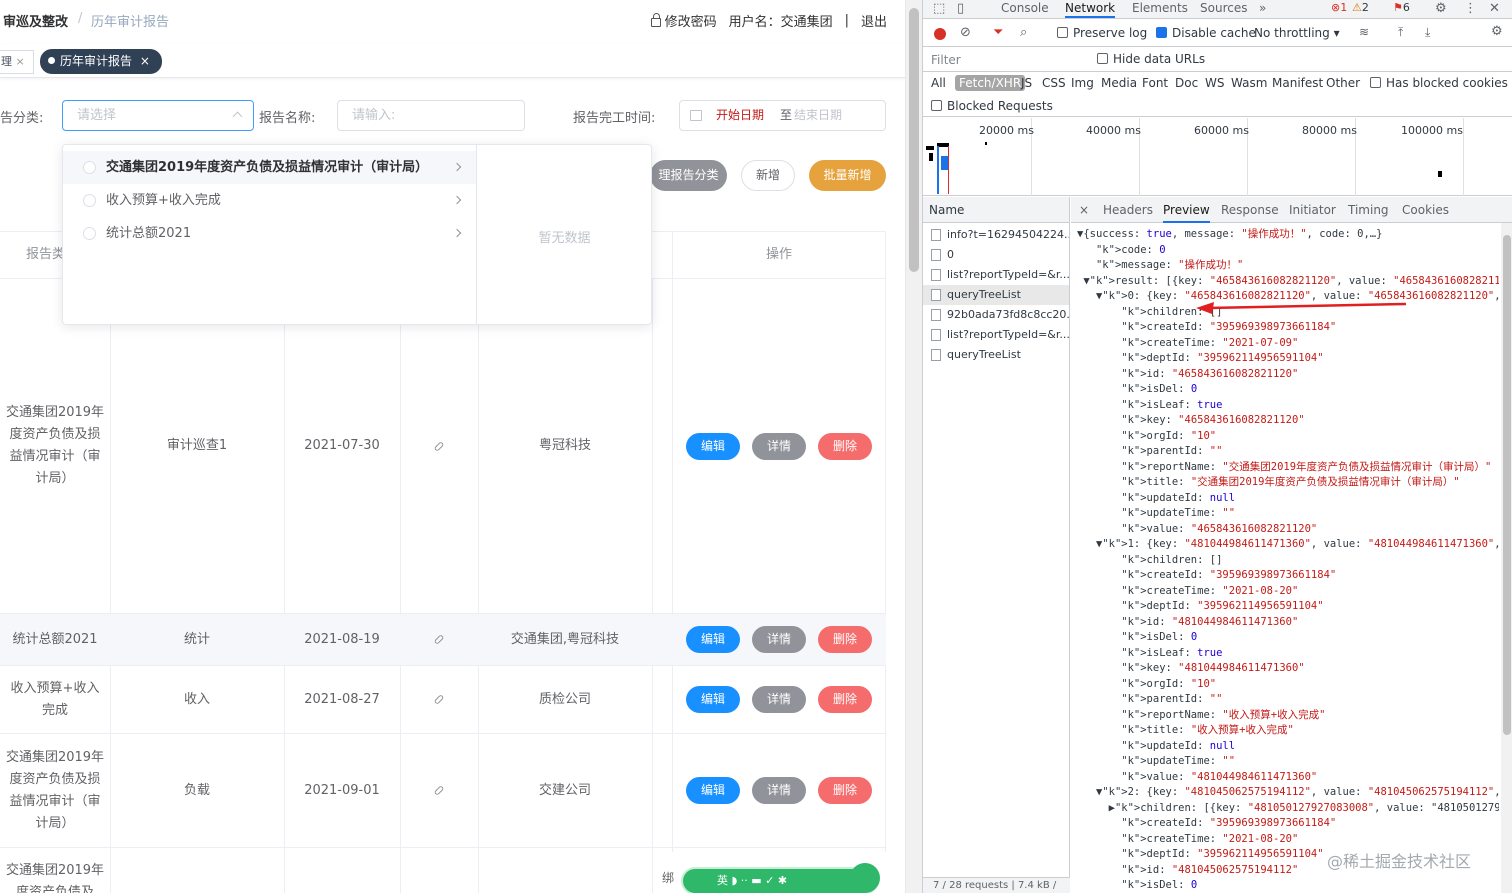  I want to click on tab-initiator: Initiator, so click(1312, 210).